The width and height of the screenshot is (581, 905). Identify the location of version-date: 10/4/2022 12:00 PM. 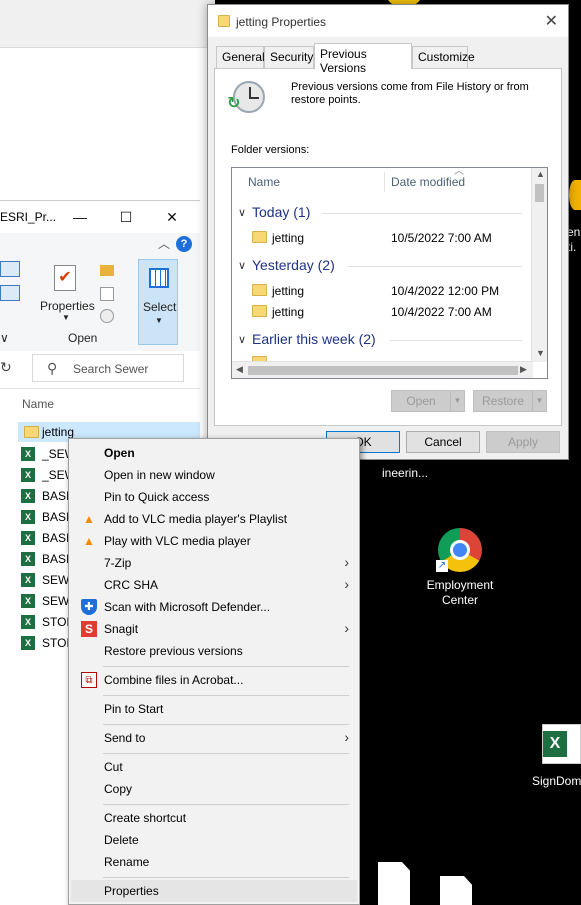
(445, 291).